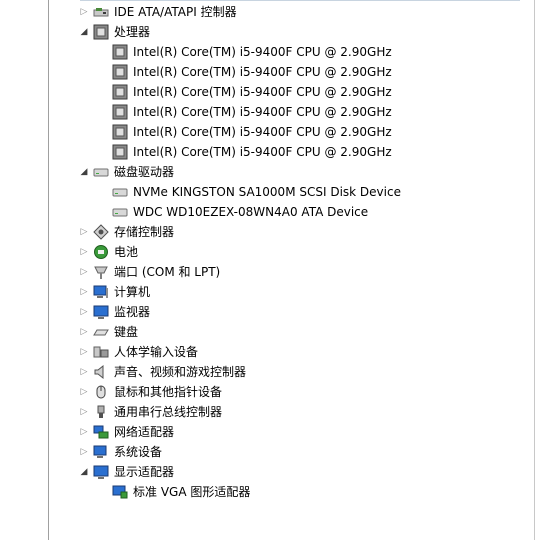 This screenshot has width=538, height=540. I want to click on tree-node-ide-controller: ▷ IDE ATA/ATAPI 控制器, so click(269, 12).